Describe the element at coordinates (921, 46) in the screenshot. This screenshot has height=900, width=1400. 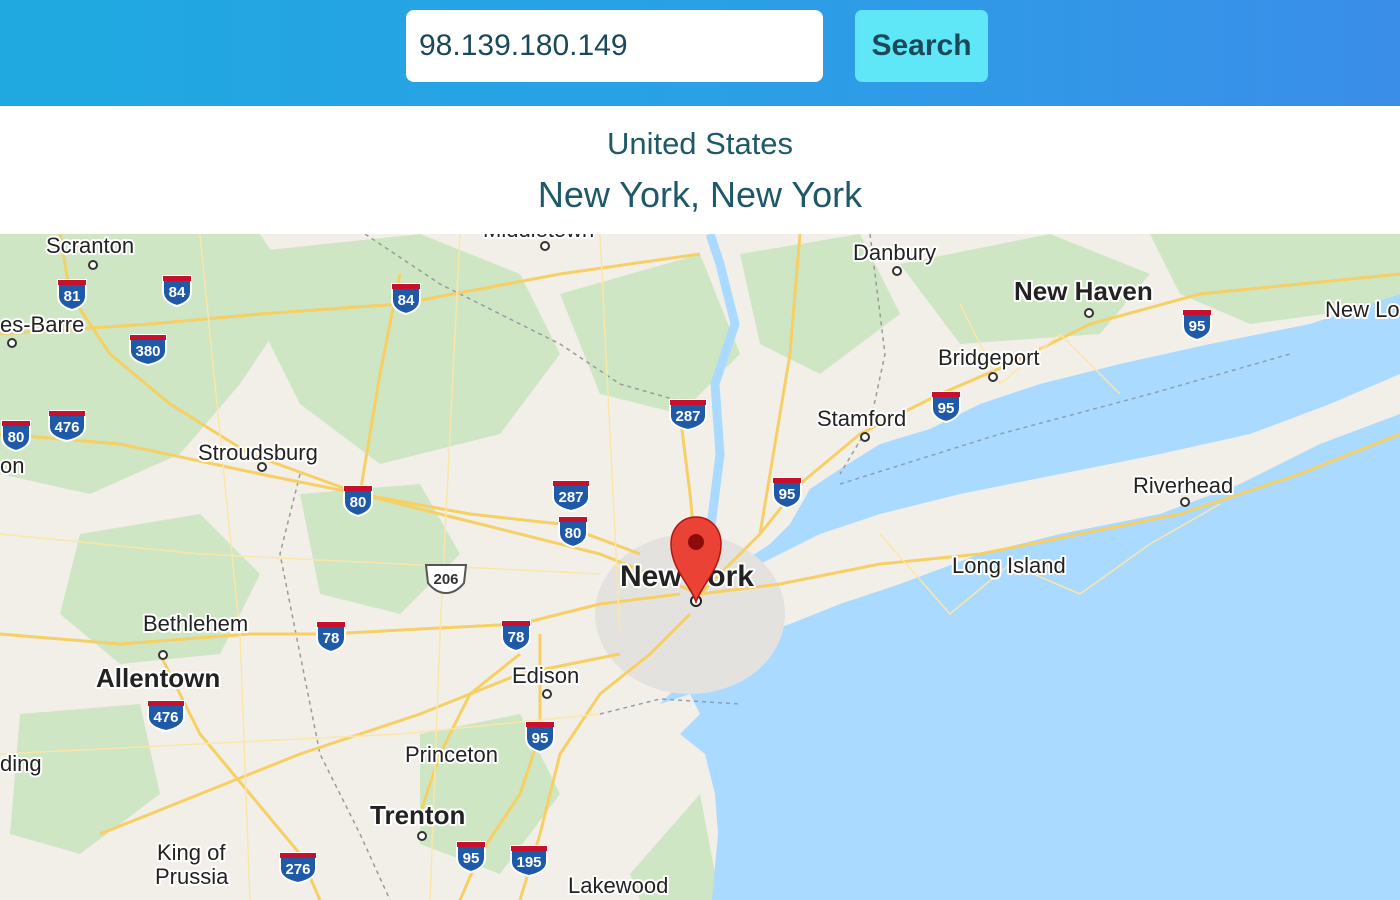
I see `search-button: Search` at that location.